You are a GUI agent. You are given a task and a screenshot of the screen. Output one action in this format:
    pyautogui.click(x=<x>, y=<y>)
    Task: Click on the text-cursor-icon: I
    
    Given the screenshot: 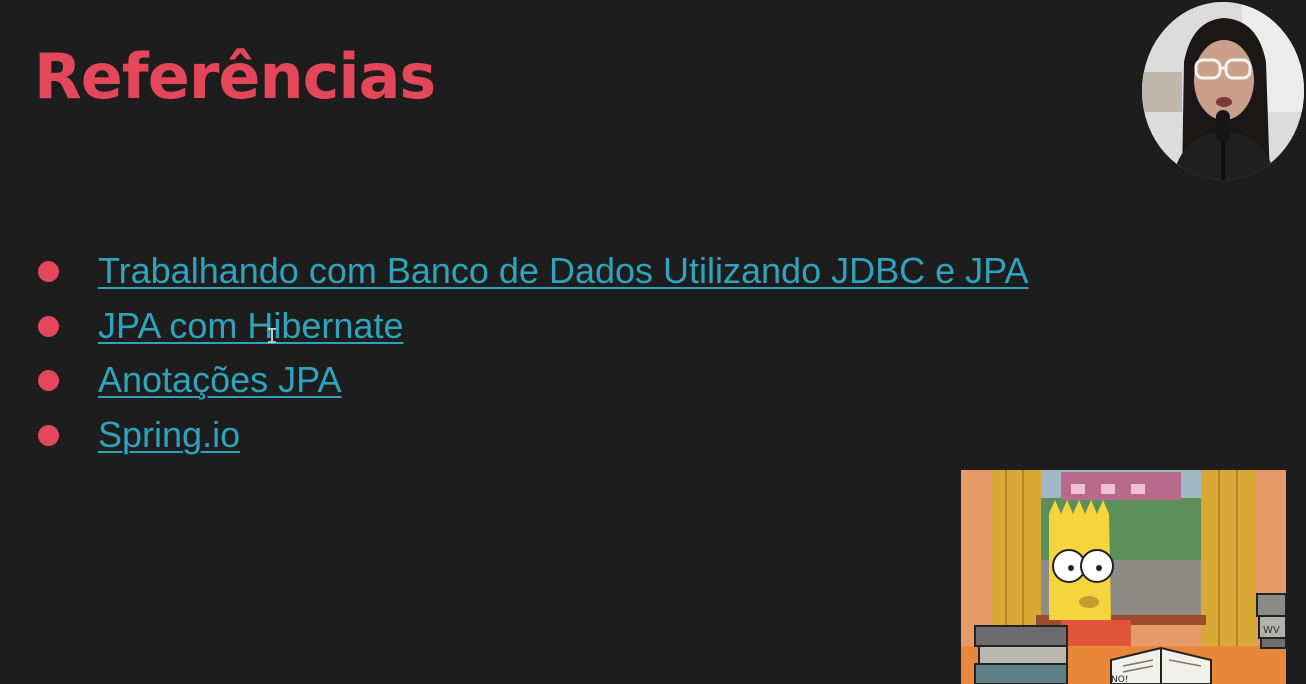 What is the action you would take?
    pyautogui.click(x=272, y=336)
    